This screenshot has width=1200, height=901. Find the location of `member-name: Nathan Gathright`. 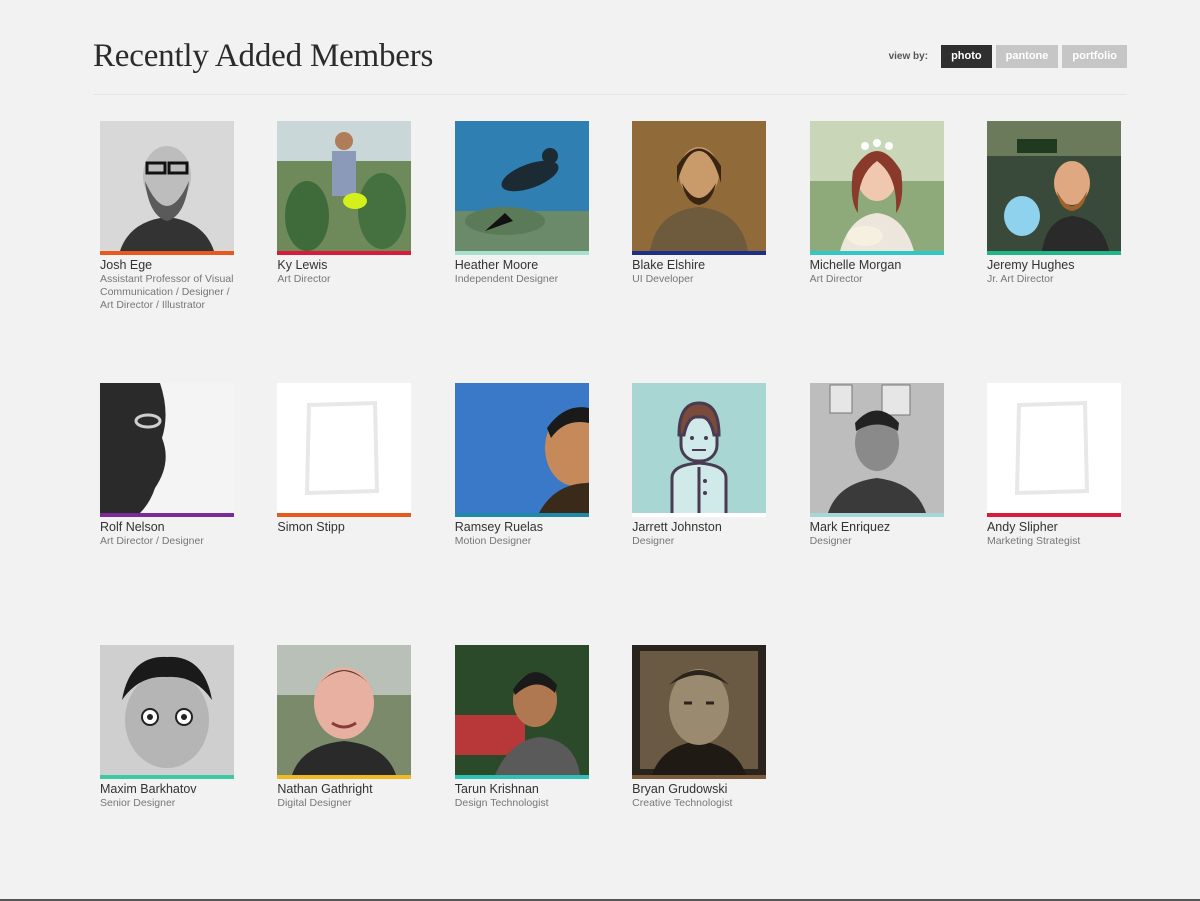

member-name: Nathan Gathright is located at coordinates (344, 789).